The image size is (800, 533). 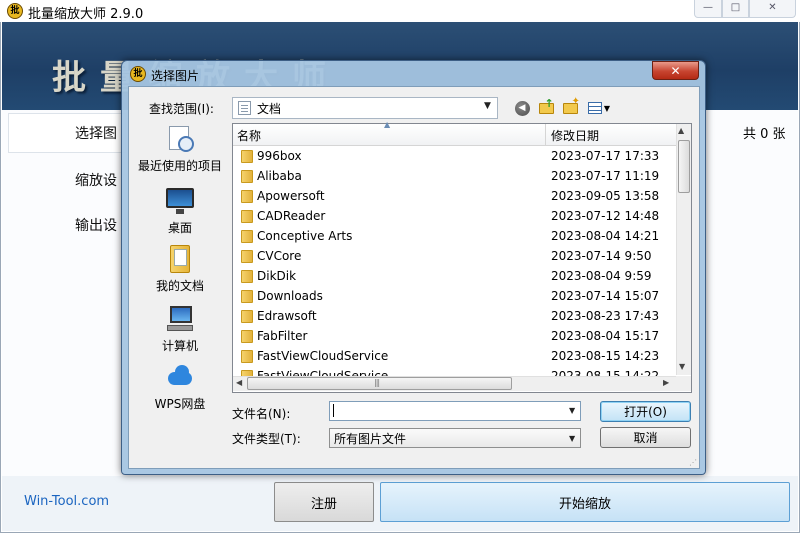 I want to click on file-modified: 2023-08-15 14:23, so click(x=605, y=356).